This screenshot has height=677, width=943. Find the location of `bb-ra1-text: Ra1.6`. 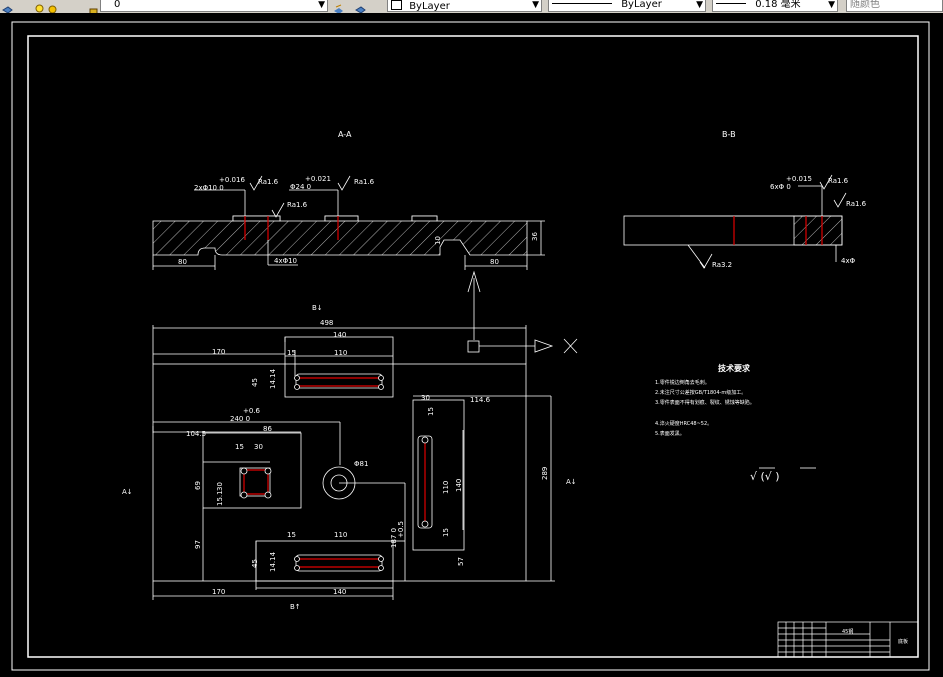

bb-ra1-text: Ra1.6 is located at coordinates (838, 181).